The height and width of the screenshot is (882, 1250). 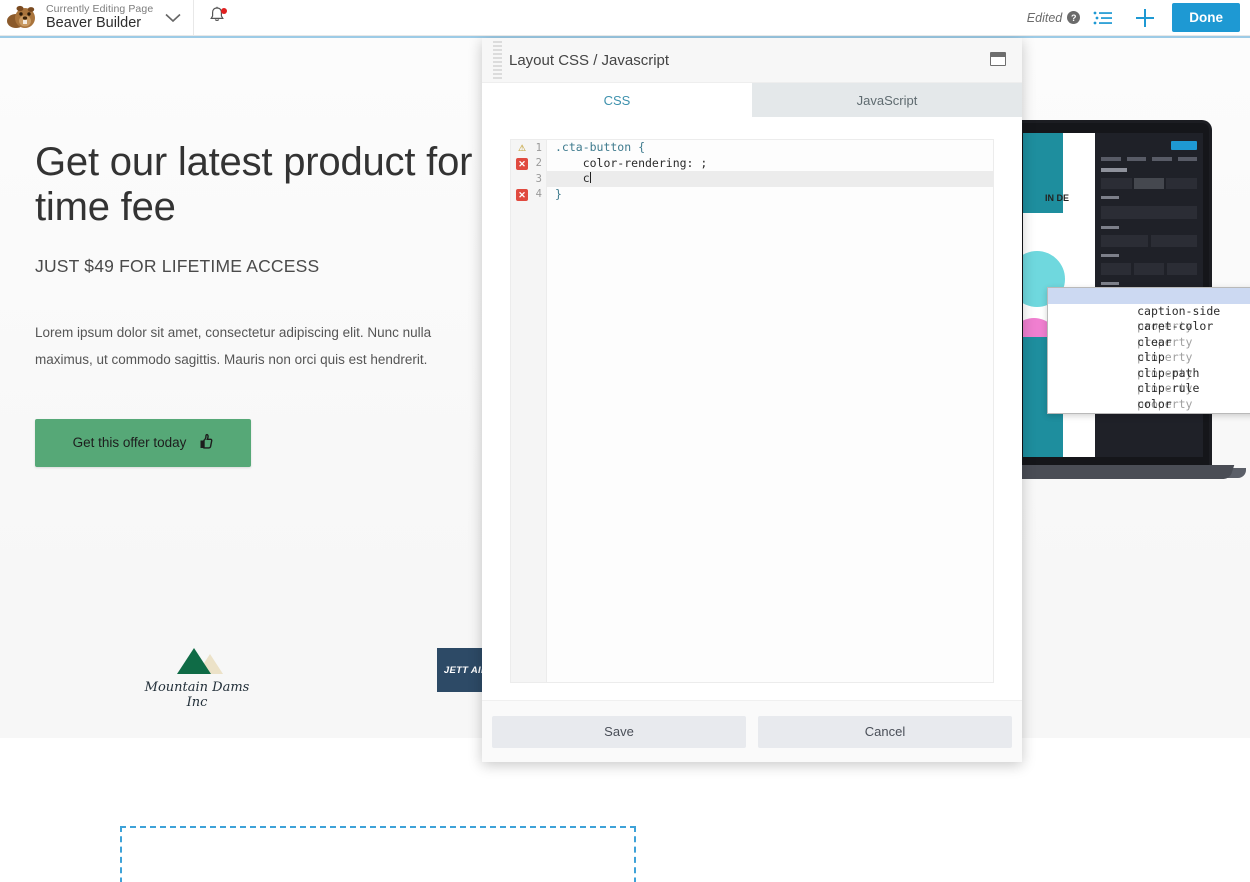 What do you see at coordinates (1206, 17) in the screenshot?
I see `done-button: Done` at bounding box center [1206, 17].